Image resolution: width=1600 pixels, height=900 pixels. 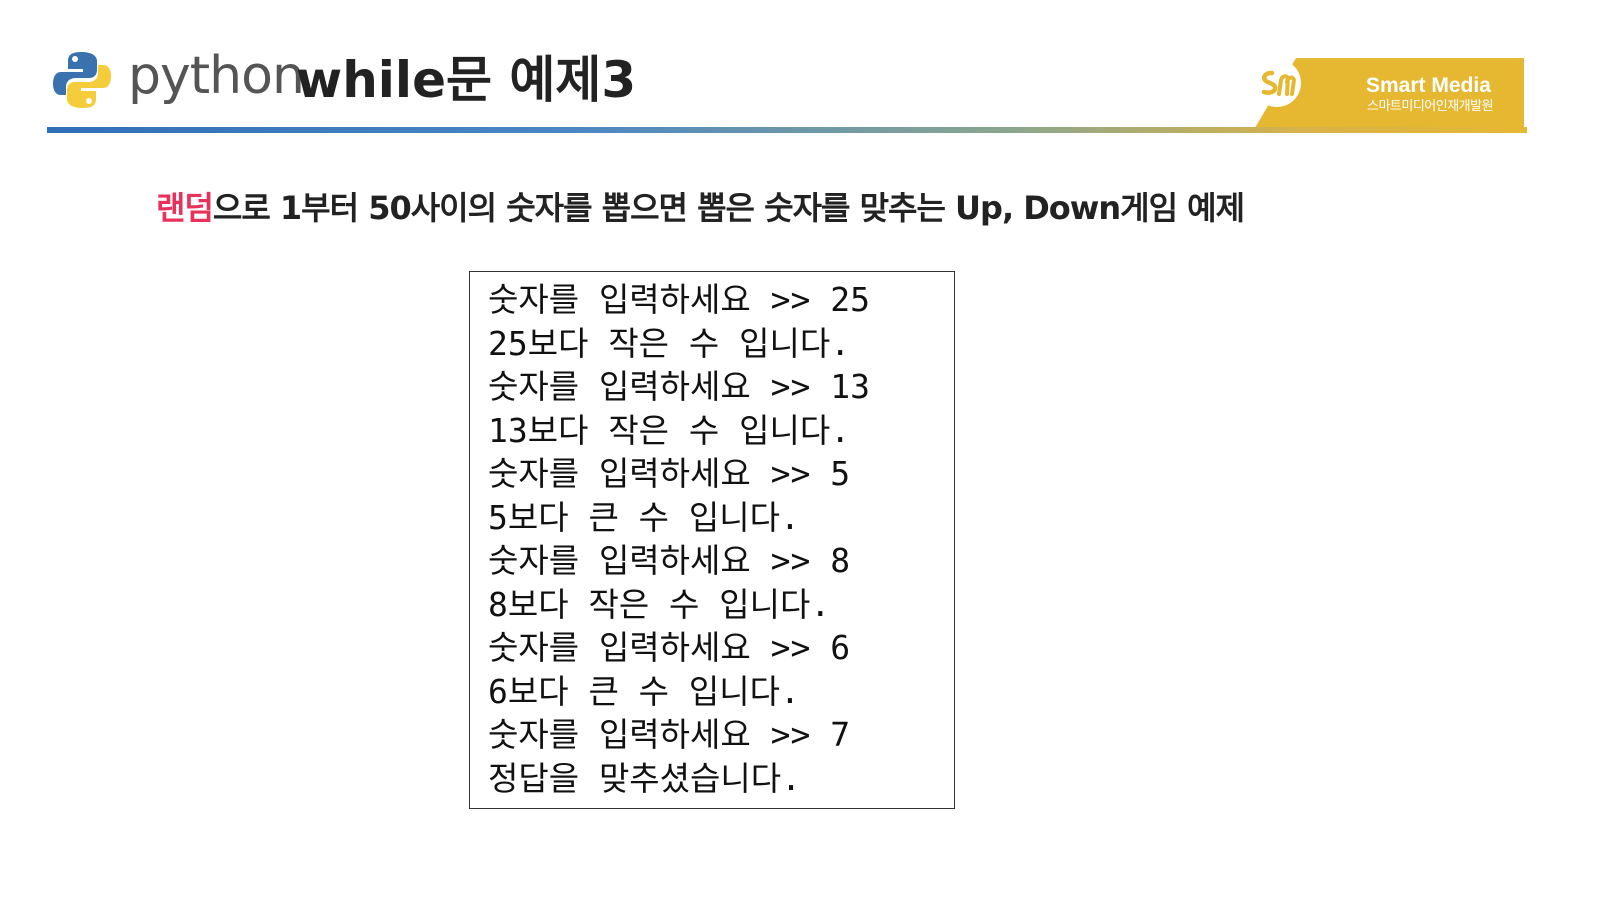 I want to click on page-title: while문 예제3, so click(x=466, y=80).